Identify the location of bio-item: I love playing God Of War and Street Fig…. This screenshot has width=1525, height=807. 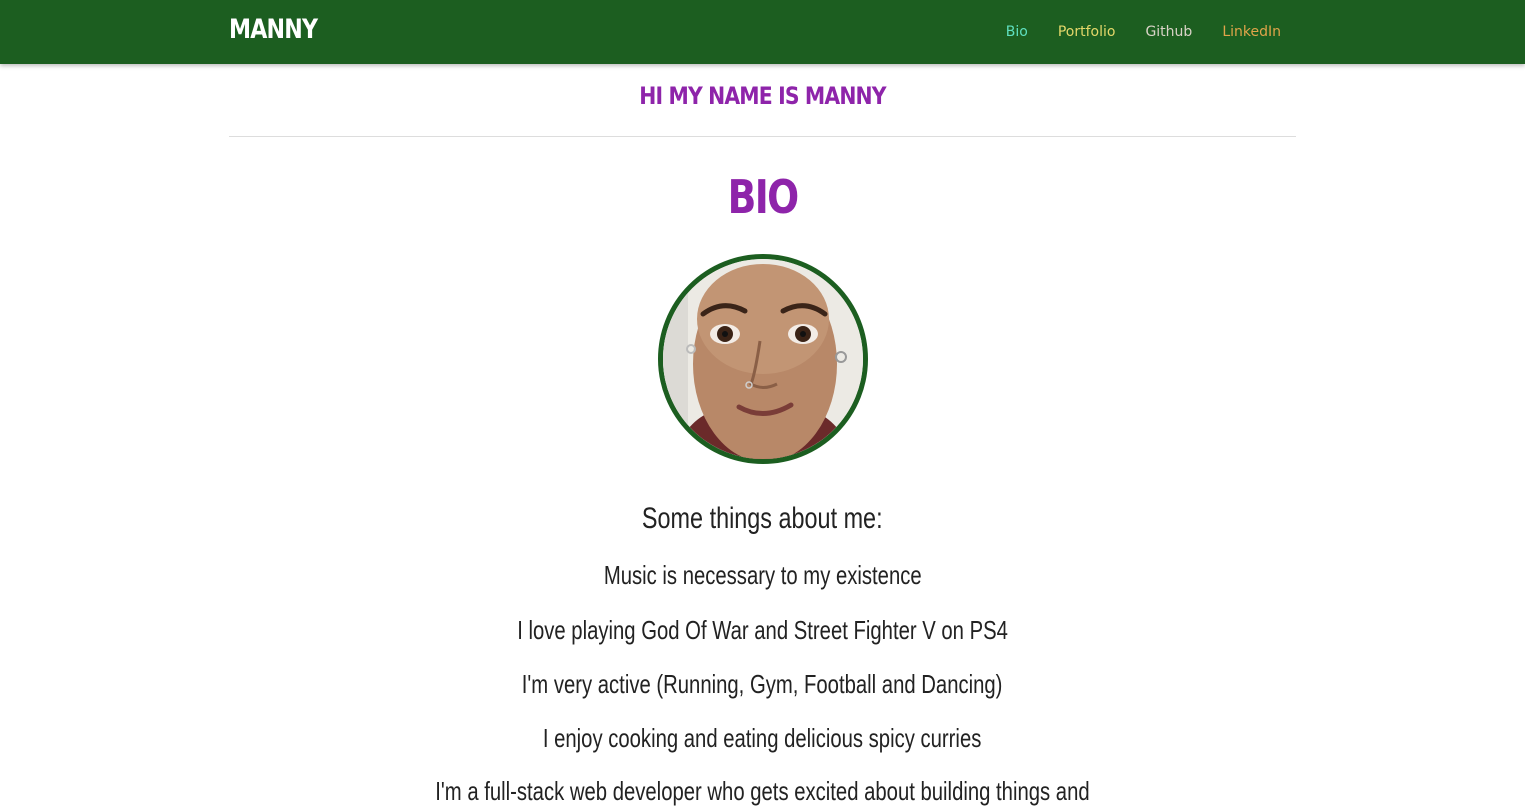
(762, 630).